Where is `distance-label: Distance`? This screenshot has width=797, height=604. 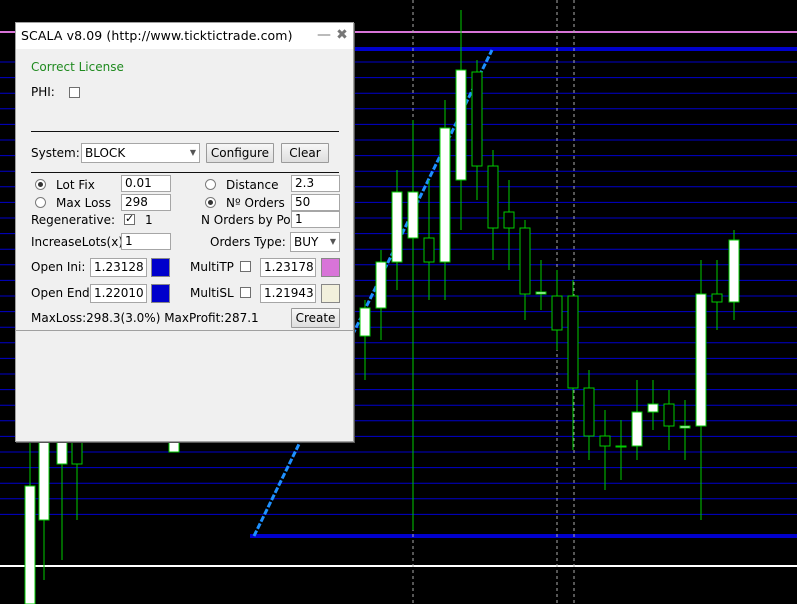
distance-label: Distance is located at coordinates (252, 185).